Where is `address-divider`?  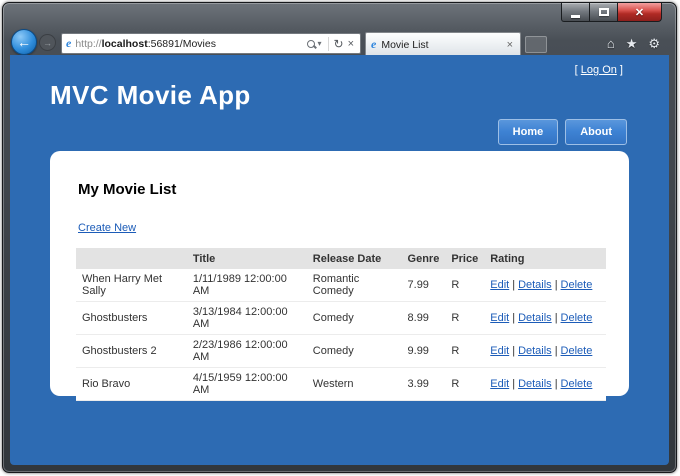
address-divider is located at coordinates (328, 43).